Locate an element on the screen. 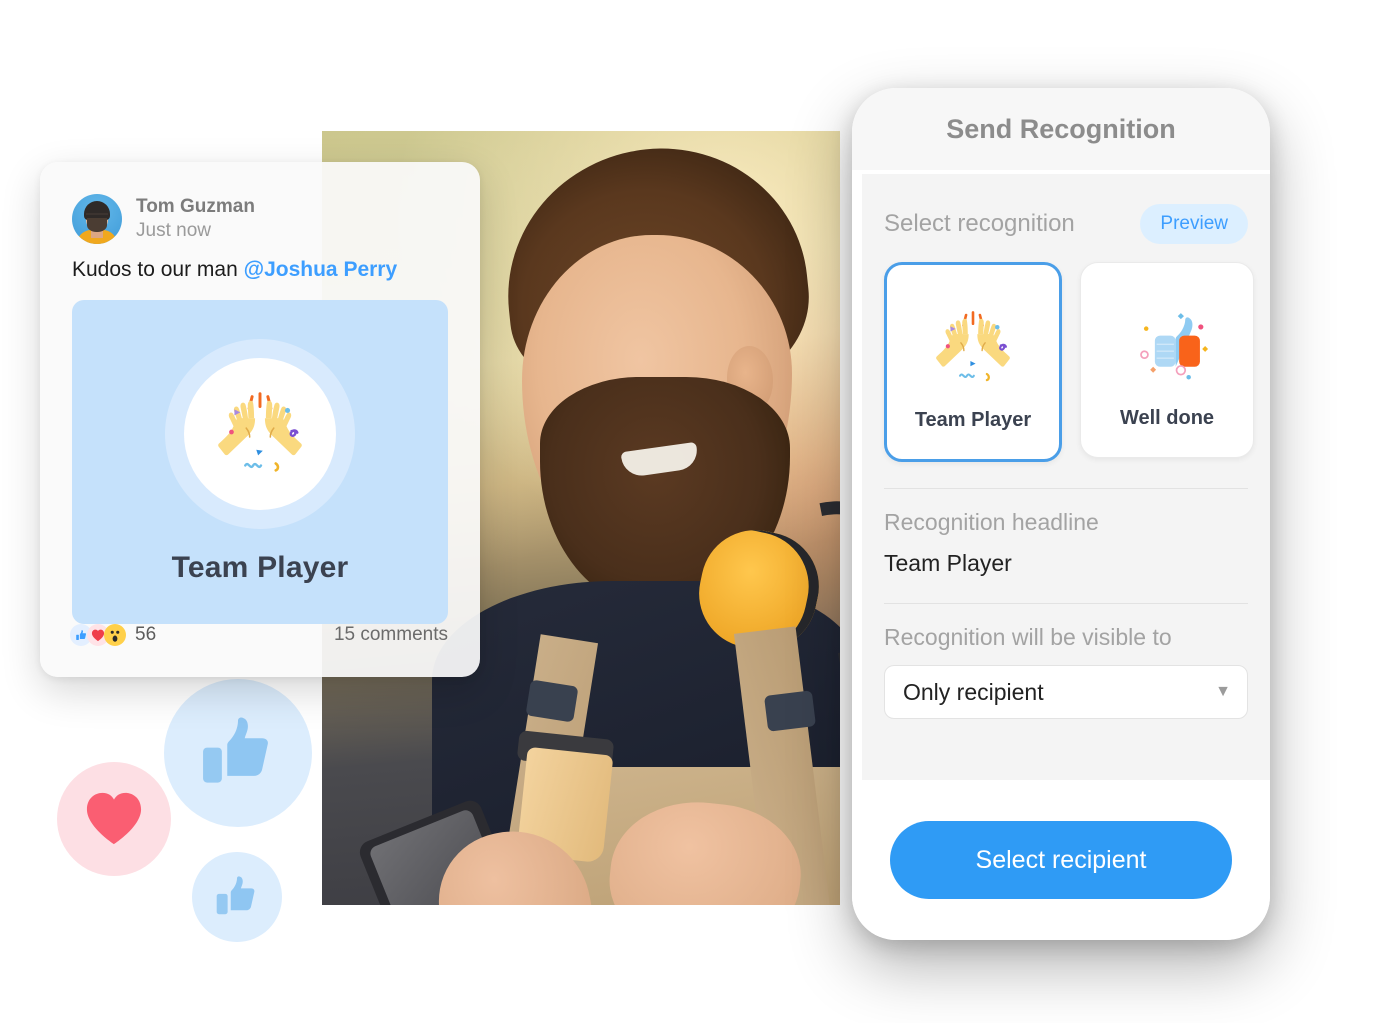 This screenshot has width=1400, height=1023. visibility-selected-value: Only recipient is located at coordinates (973, 691).